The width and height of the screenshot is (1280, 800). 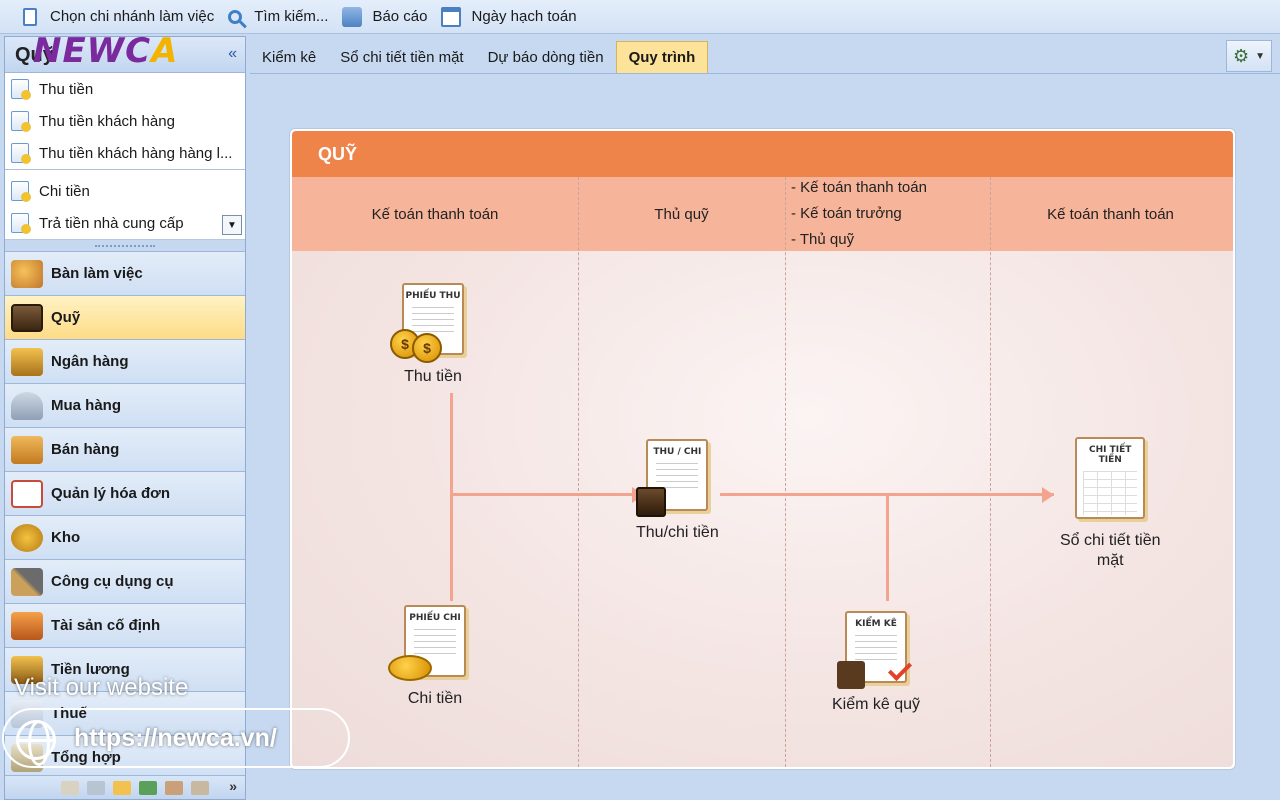 I want to click on node-label: Thu/chi tiền, so click(x=677, y=532).